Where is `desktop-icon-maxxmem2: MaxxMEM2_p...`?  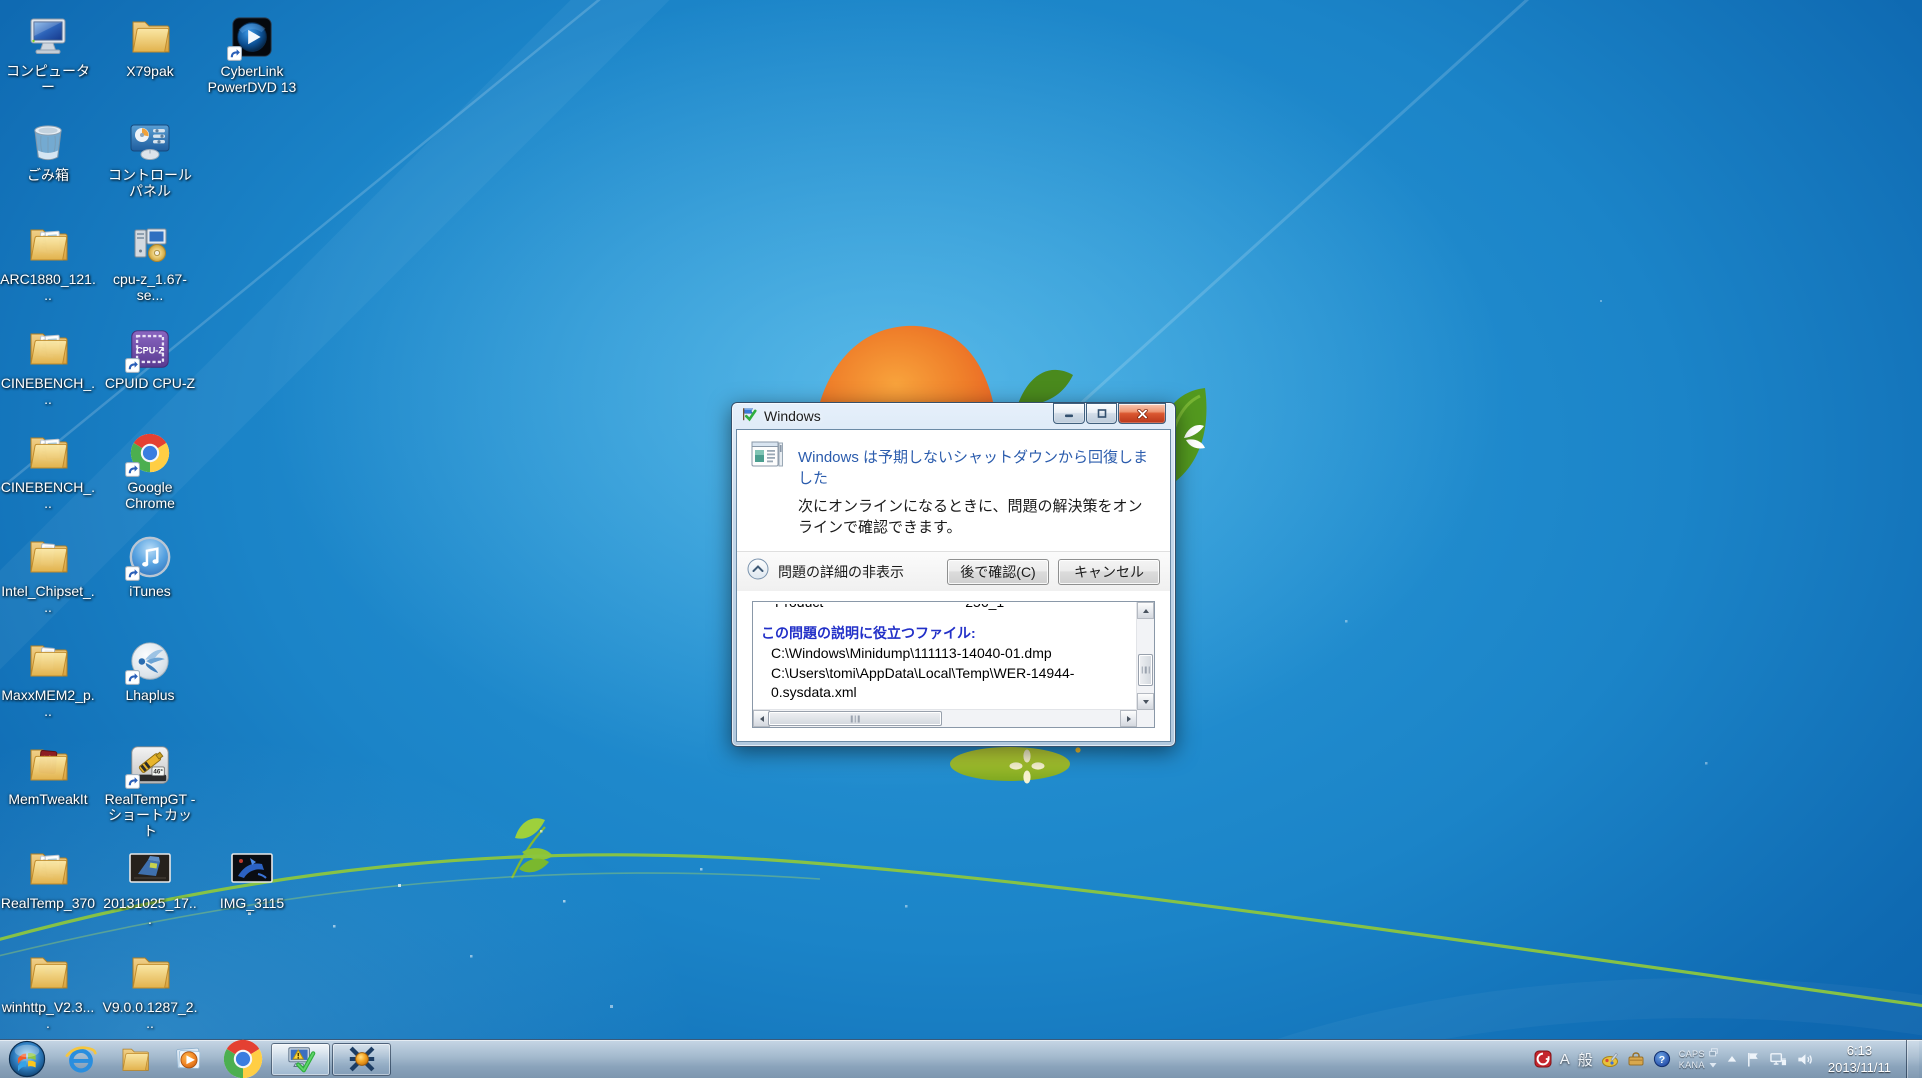 desktop-icon-maxxmem2: MaxxMEM2_p... is located at coordinates (48, 676).